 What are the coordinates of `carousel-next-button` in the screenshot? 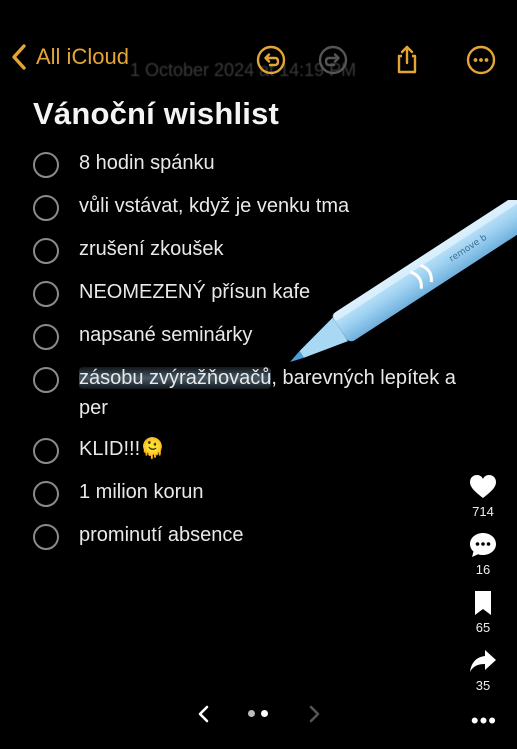 It's located at (314, 714).